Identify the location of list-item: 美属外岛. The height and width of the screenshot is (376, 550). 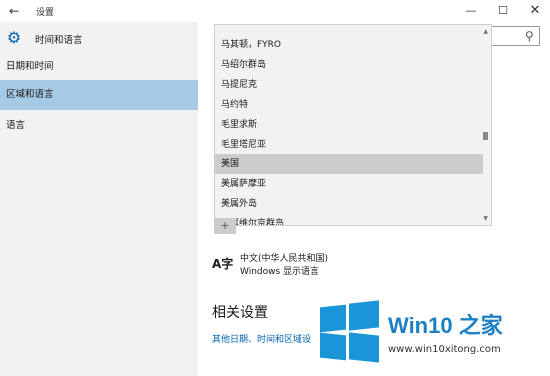
(349, 204).